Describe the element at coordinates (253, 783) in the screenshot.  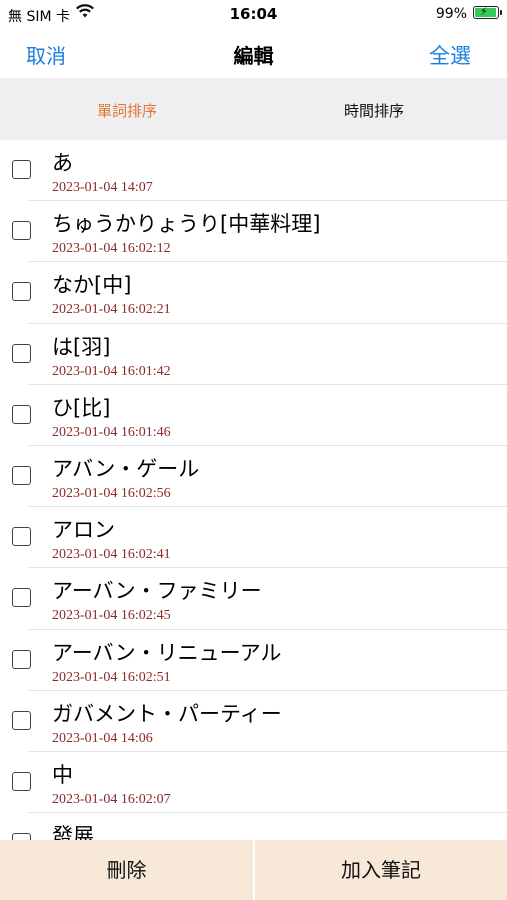
I see `list-item: 中 2023-01-04 16:02:07` at that location.